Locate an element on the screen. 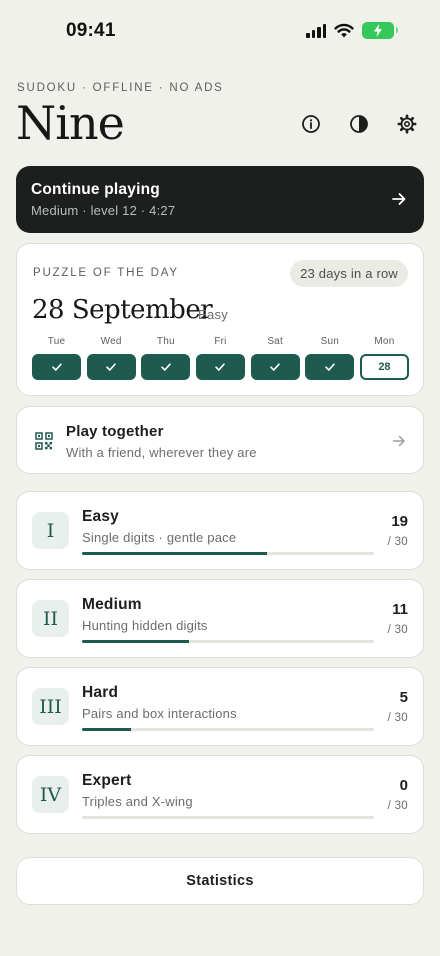 This screenshot has height=956, width=440. potd-difficulty: Easy is located at coordinates (213, 314).